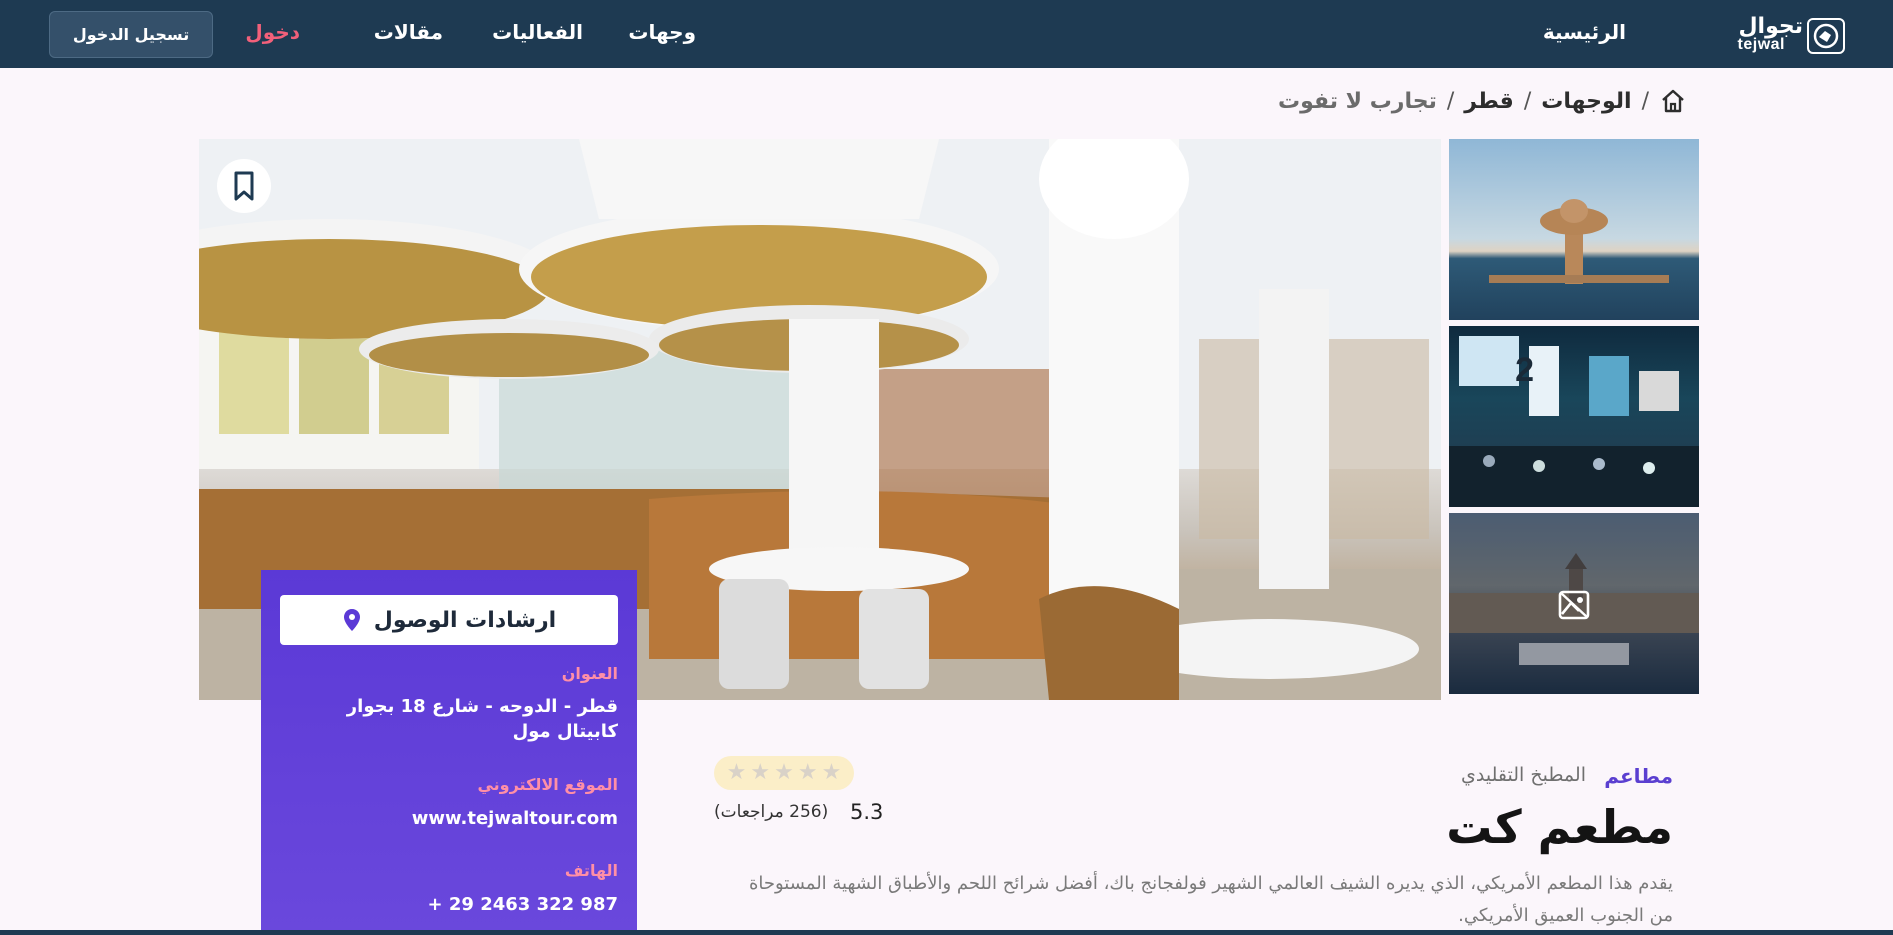 Image resolution: width=1893 pixels, height=935 pixels. I want to click on phone-label: الهاتف, so click(591, 870).